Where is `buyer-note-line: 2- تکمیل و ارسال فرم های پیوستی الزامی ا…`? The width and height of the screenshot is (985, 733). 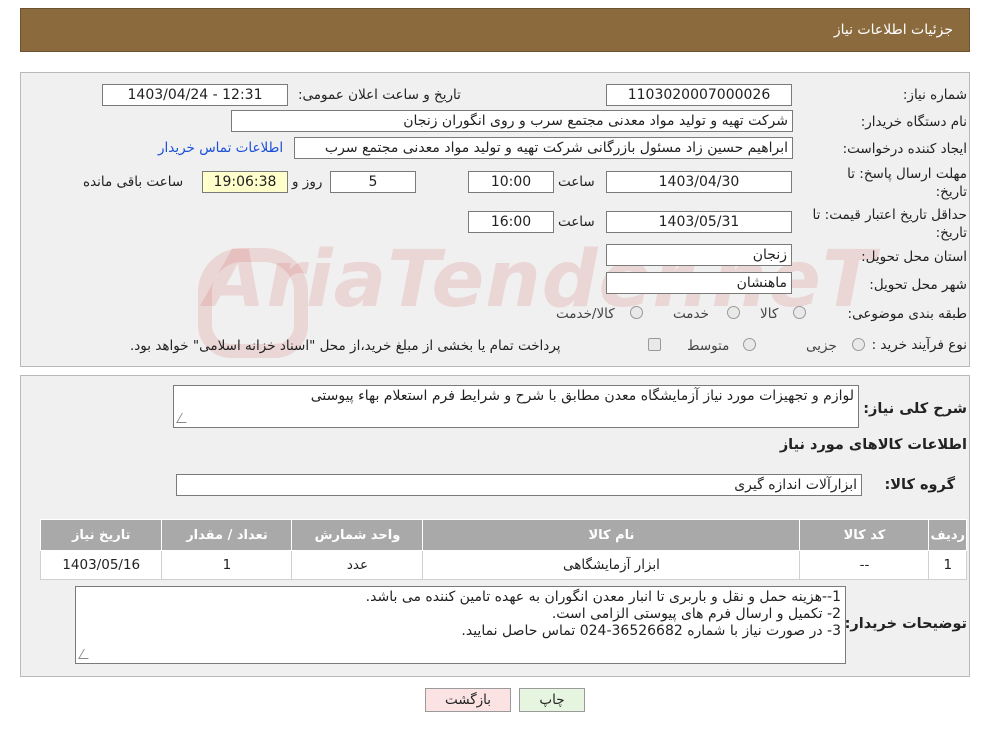
buyer-note-line: 2- تکمیل و ارسال فرم های پیوستی الزامی ا… is located at coordinates (696, 614).